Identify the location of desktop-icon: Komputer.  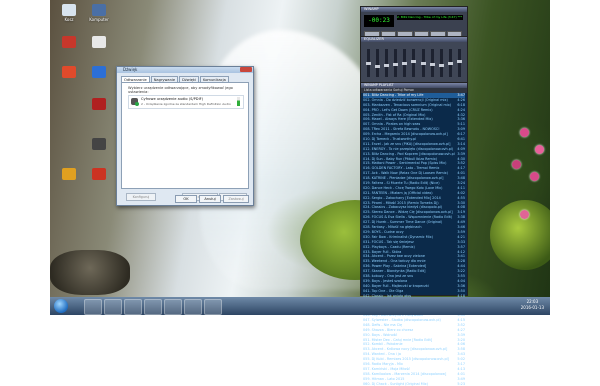
(99, 15).